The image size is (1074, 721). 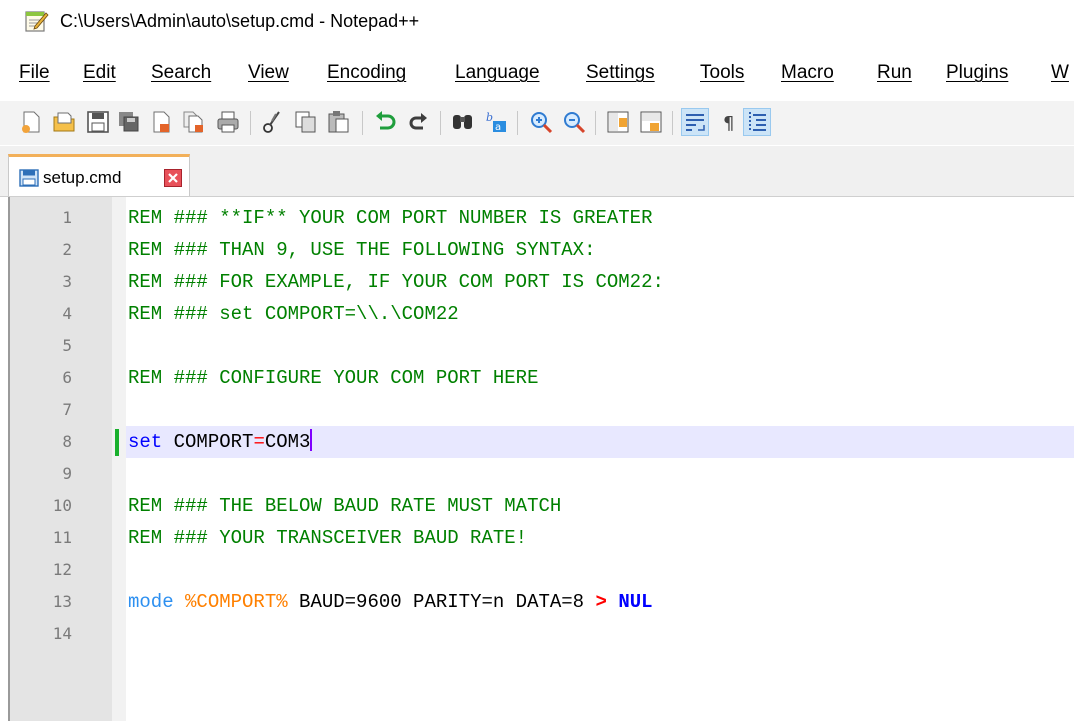 I want to click on paste-icon, so click(x=339, y=122).